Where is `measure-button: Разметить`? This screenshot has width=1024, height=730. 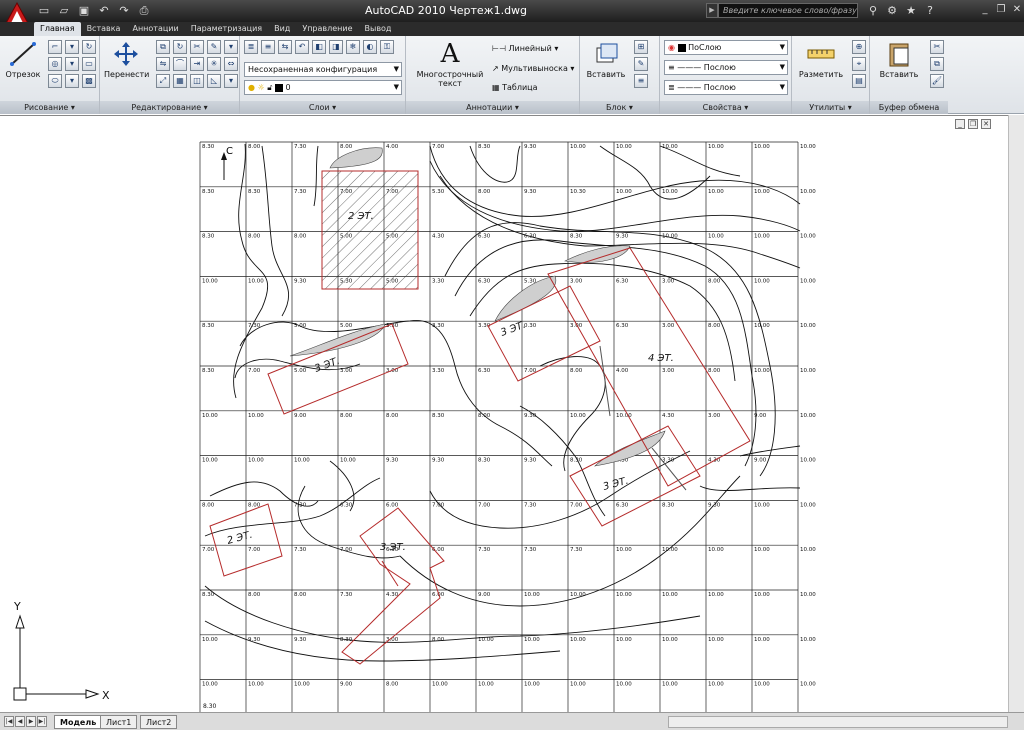 measure-button: Разметить is located at coordinates (821, 59).